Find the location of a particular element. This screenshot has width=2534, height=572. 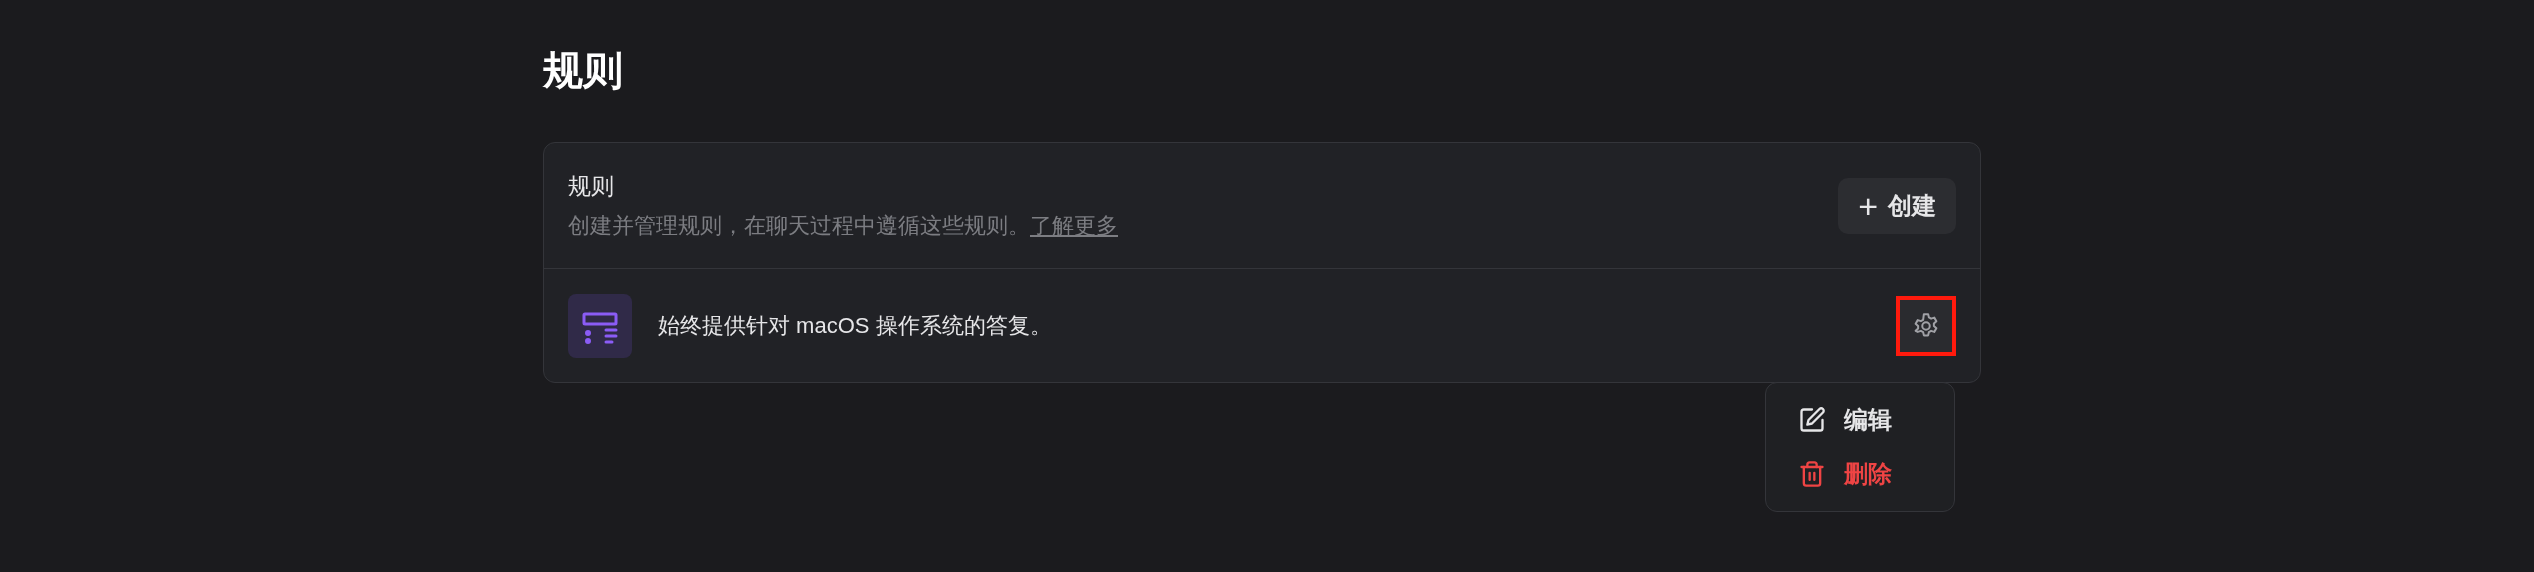

create-button: + 创建 is located at coordinates (1897, 205).